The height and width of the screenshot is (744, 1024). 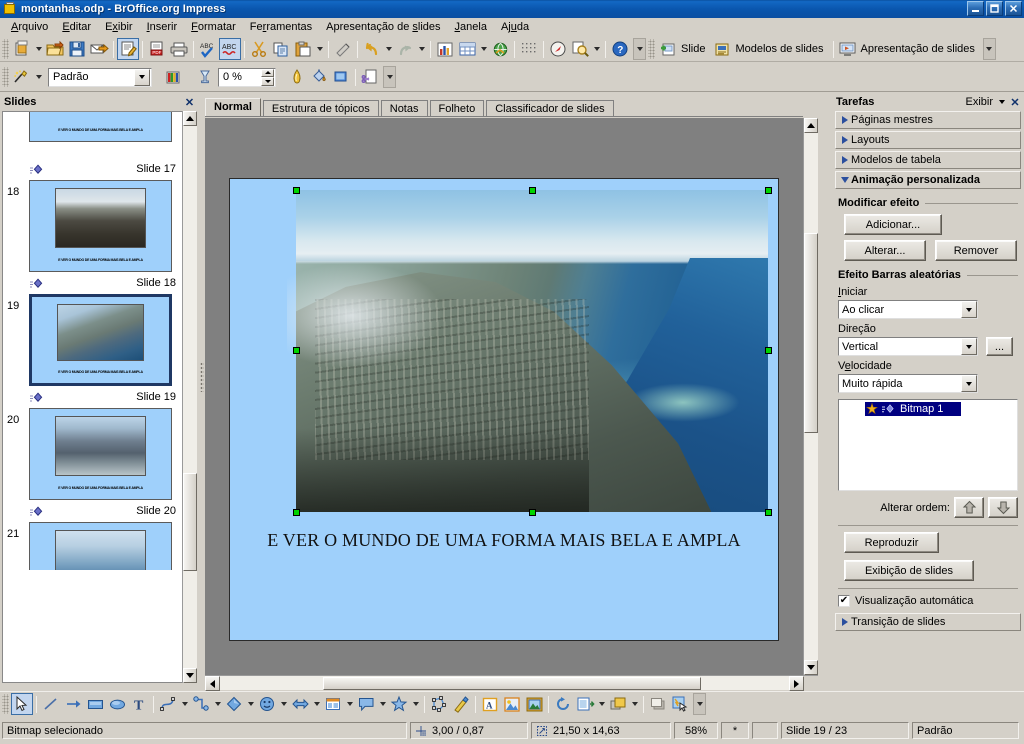 I want to click on list-item: 21, so click(x=91, y=546).